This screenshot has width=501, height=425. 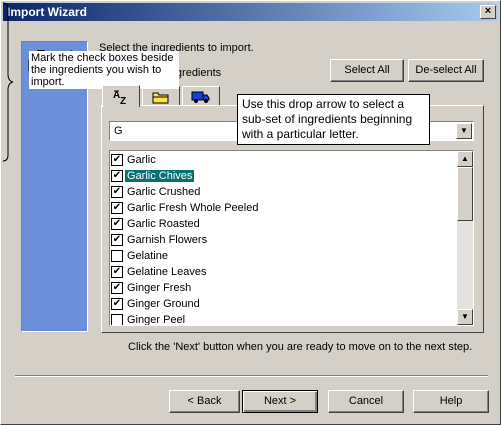 What do you see at coordinates (204, 401) in the screenshot?
I see `back-button: < Back` at bounding box center [204, 401].